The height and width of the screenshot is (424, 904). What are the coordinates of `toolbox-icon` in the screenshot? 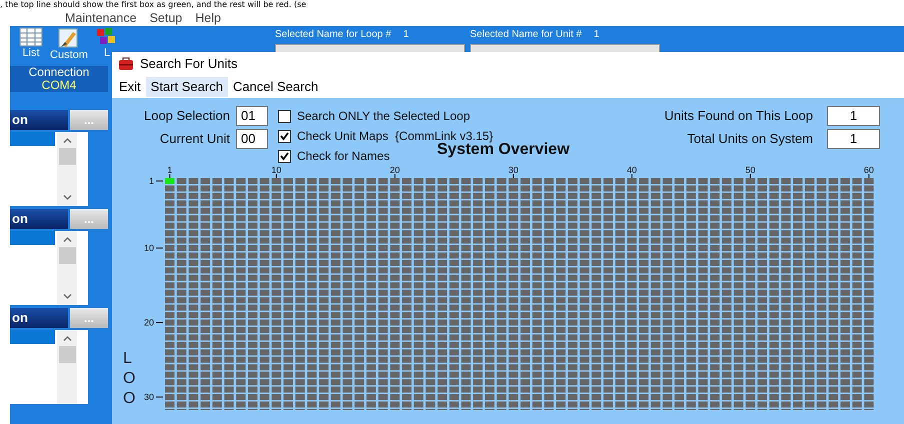 It's located at (126, 64).